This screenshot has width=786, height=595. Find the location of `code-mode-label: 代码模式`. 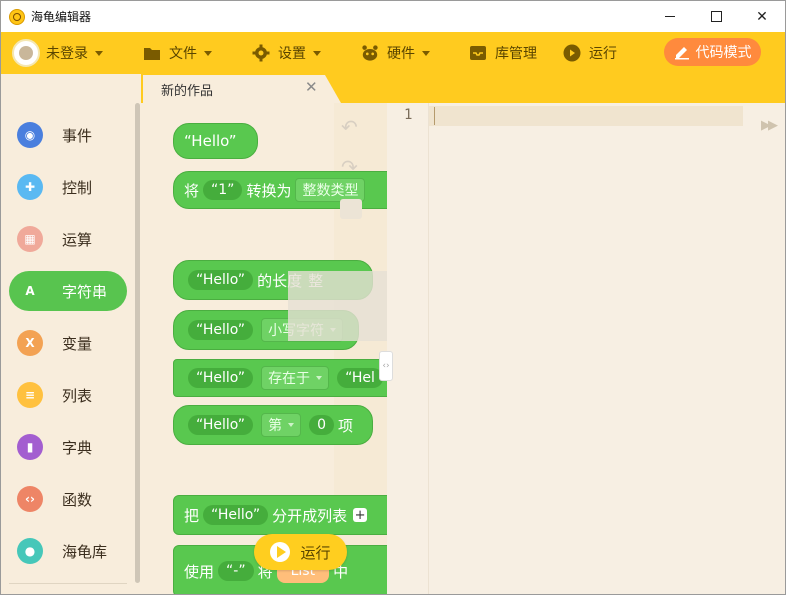

code-mode-label: 代码模式 is located at coordinates (723, 53).